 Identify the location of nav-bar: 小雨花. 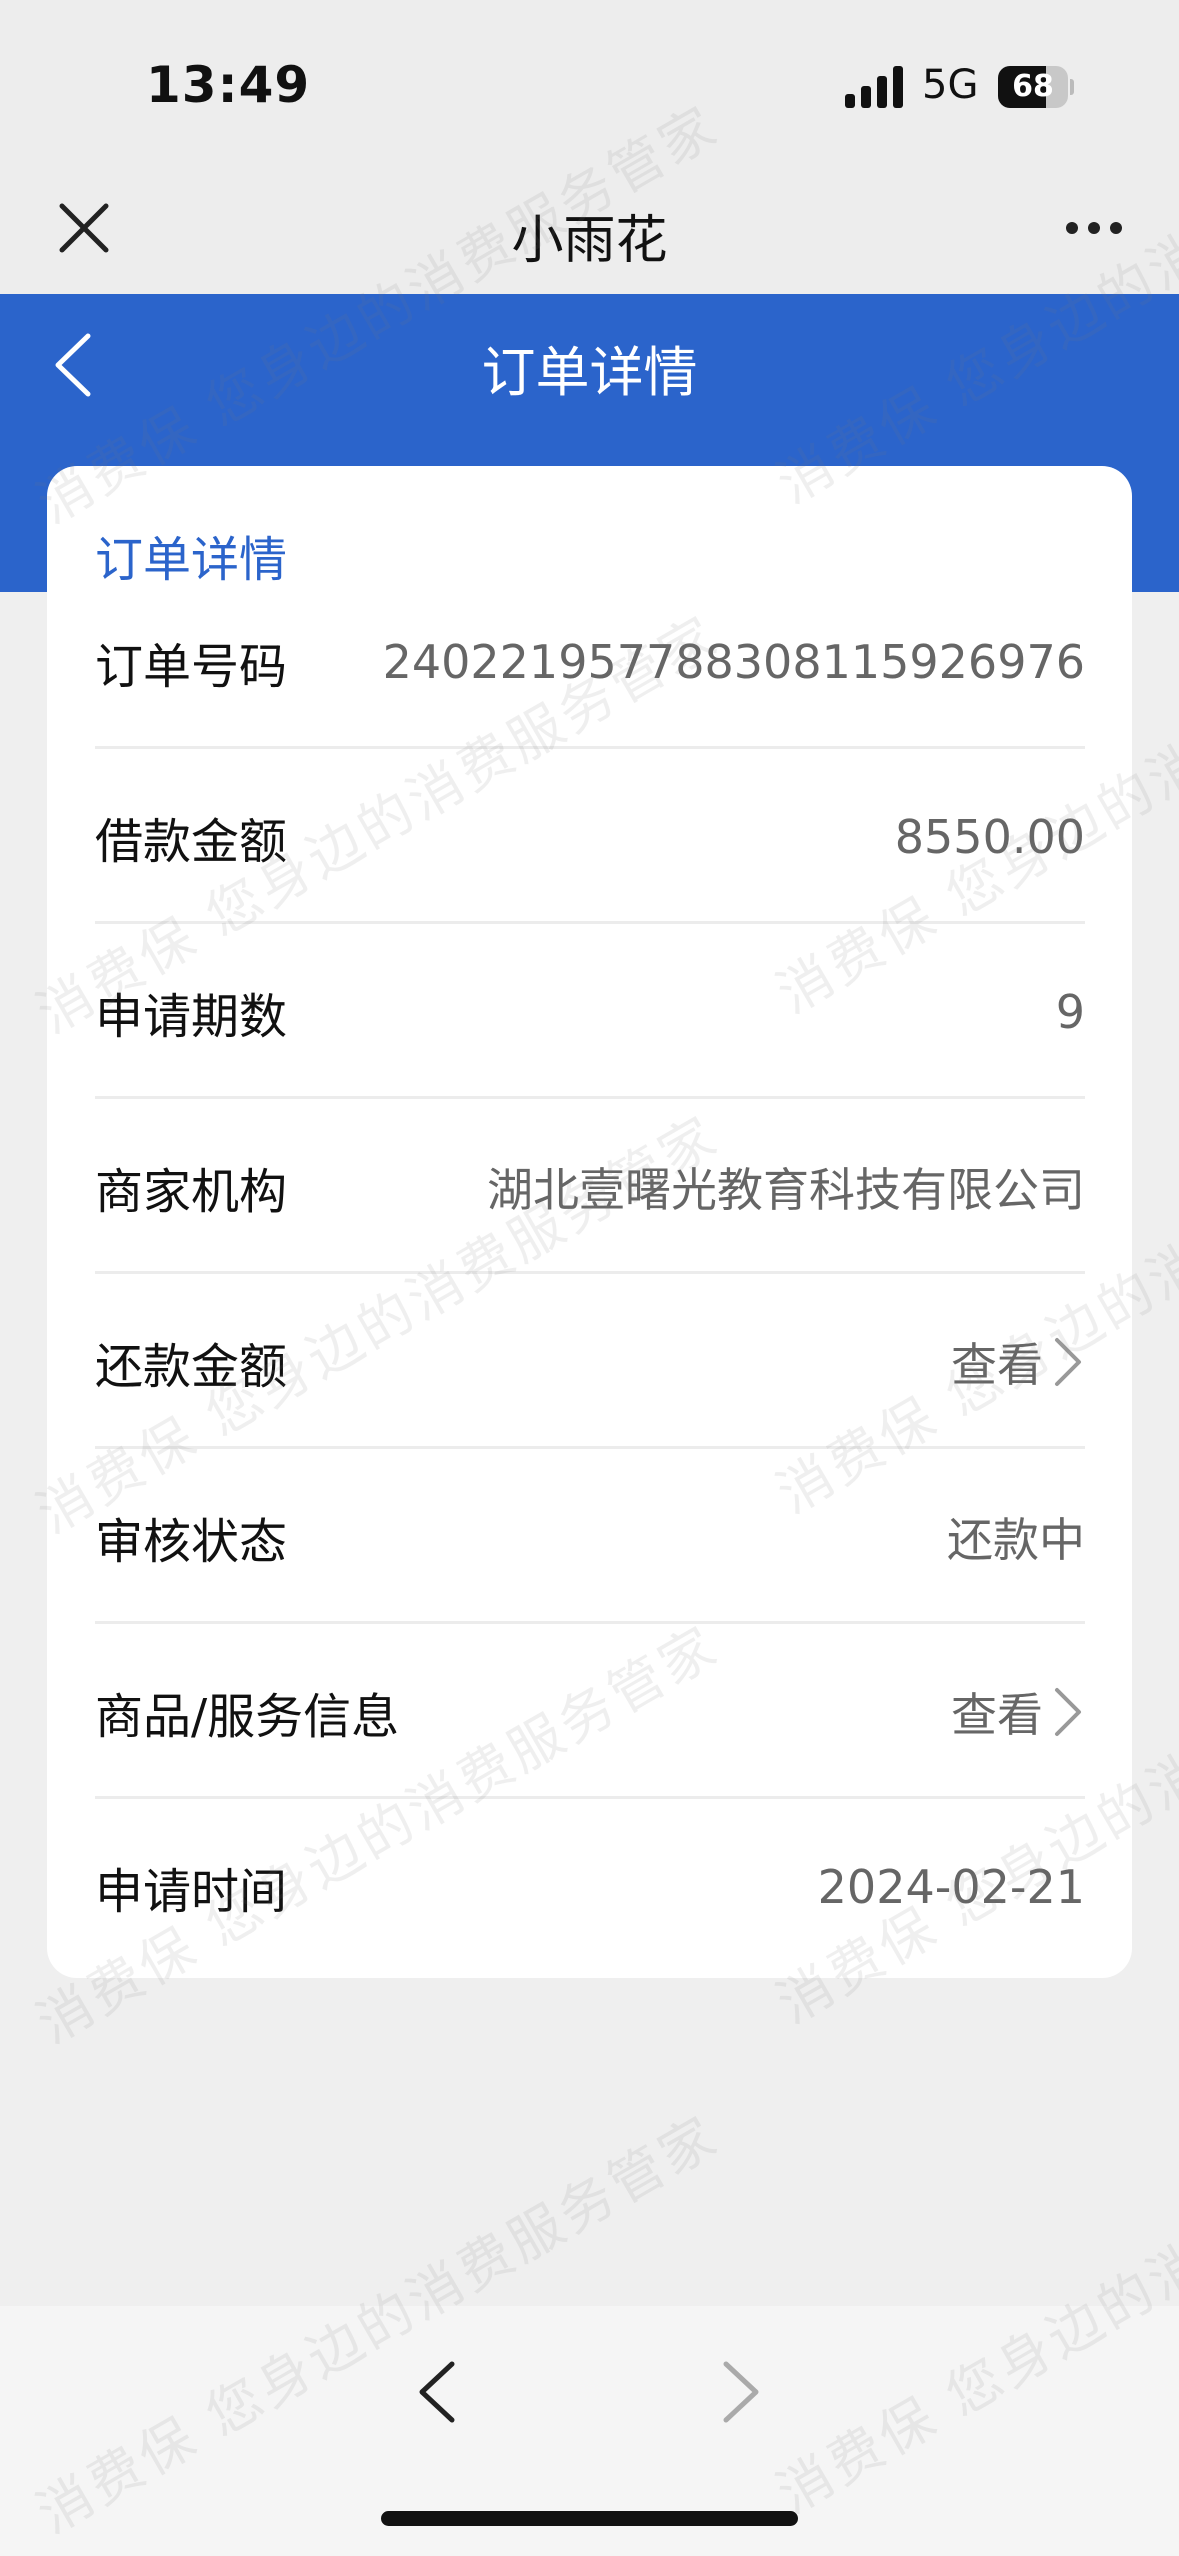
(589, 232).